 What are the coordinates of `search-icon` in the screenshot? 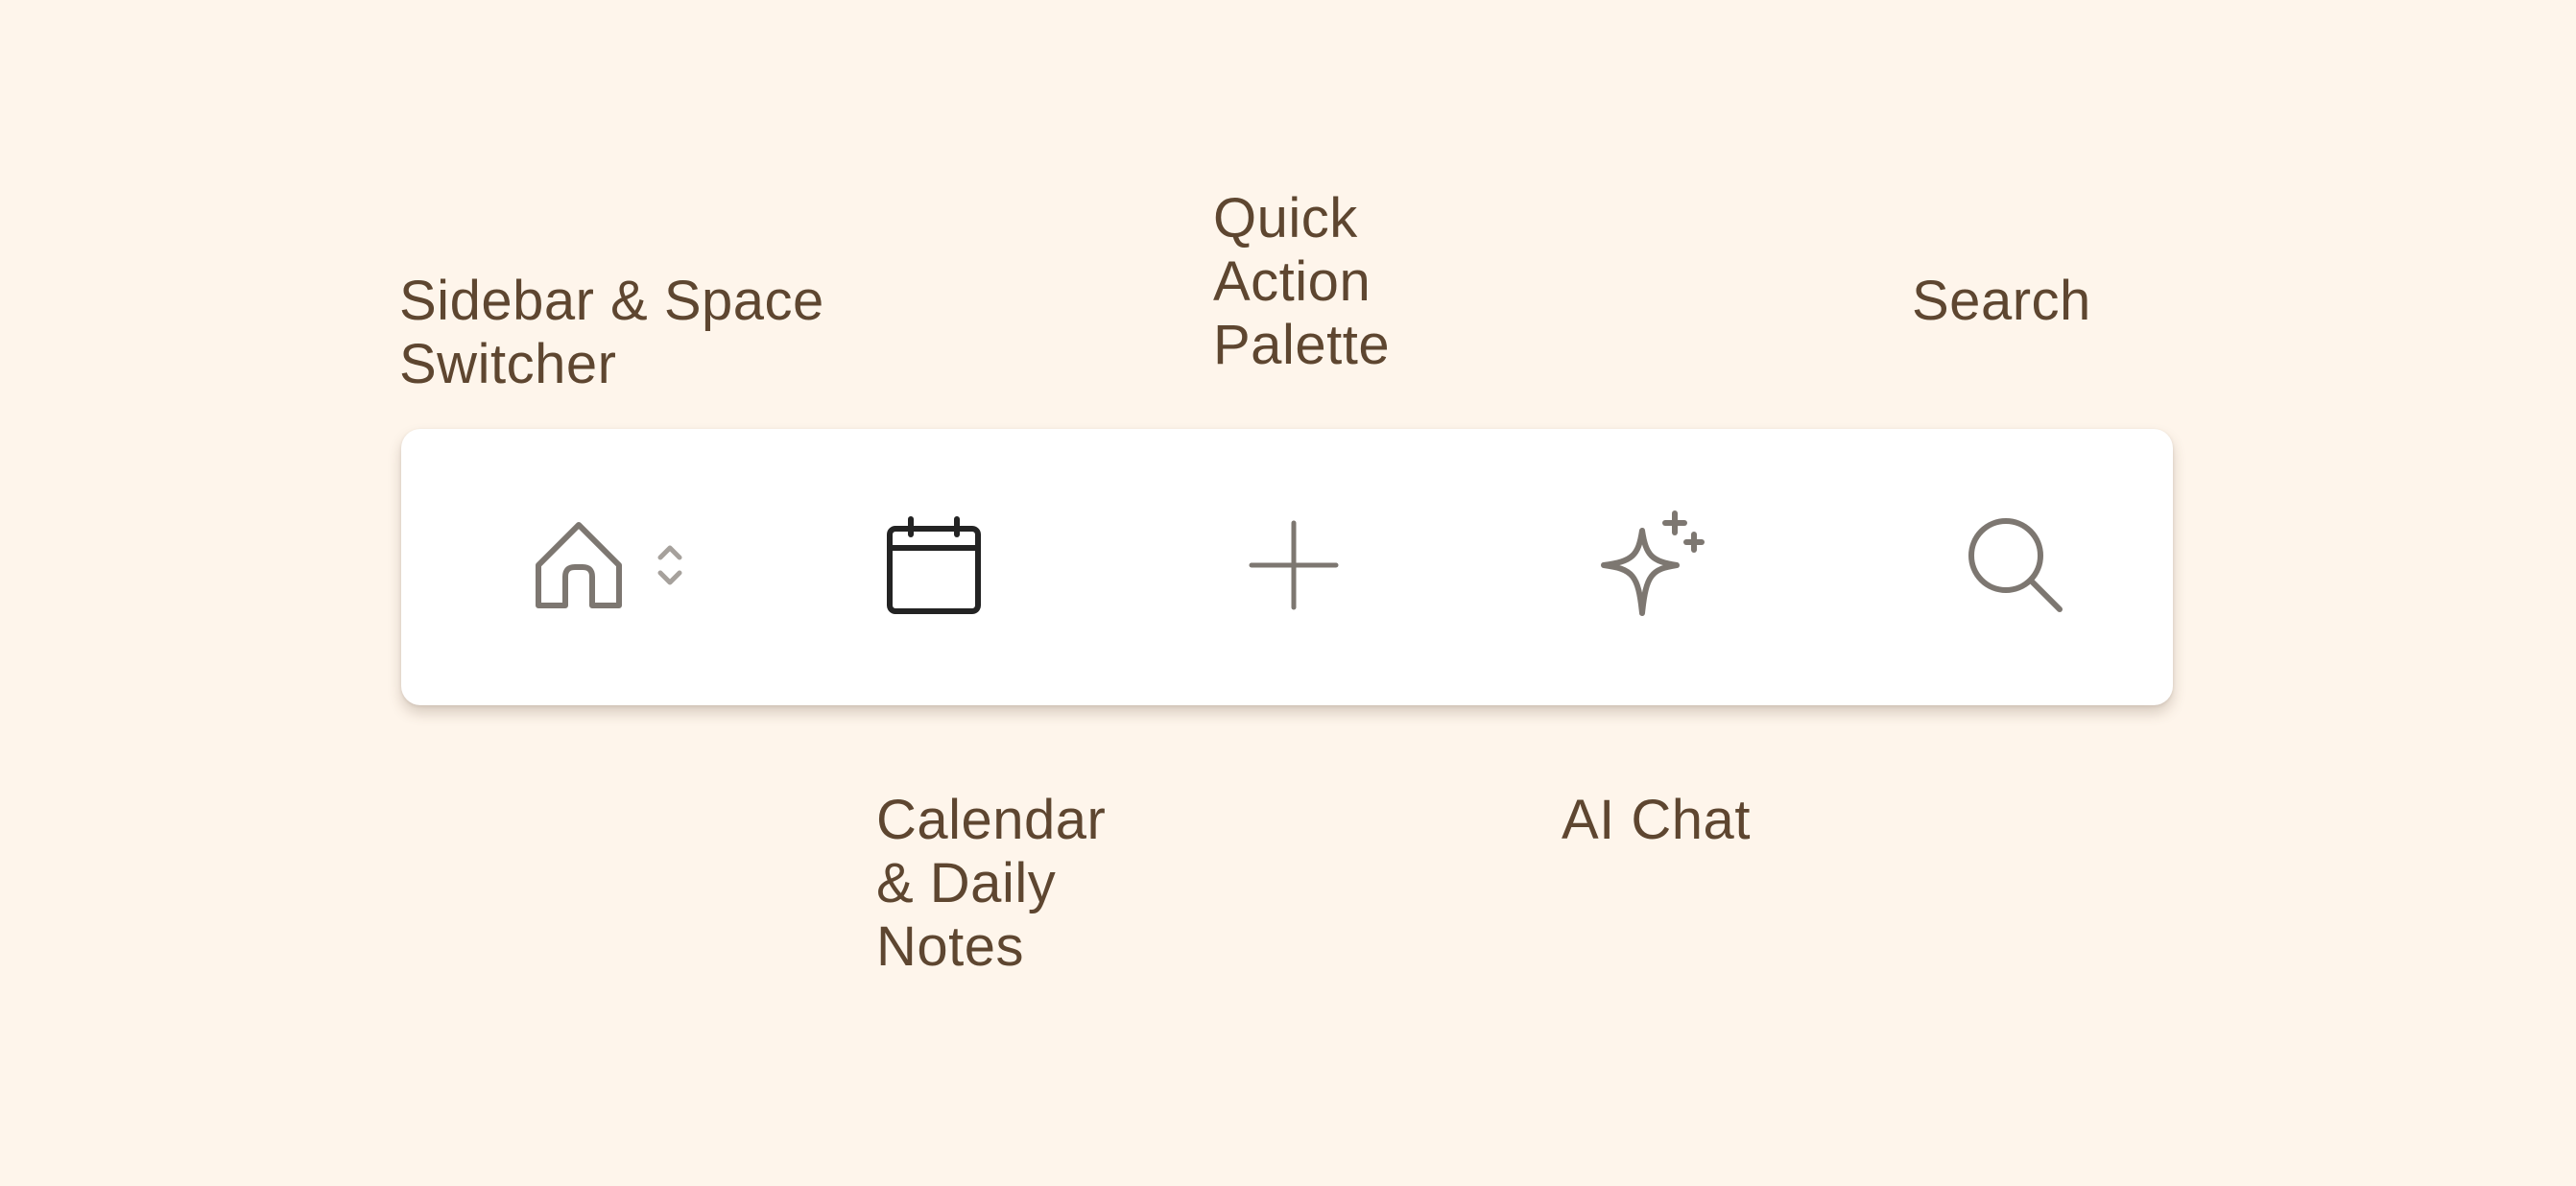 It's located at (2015, 565).